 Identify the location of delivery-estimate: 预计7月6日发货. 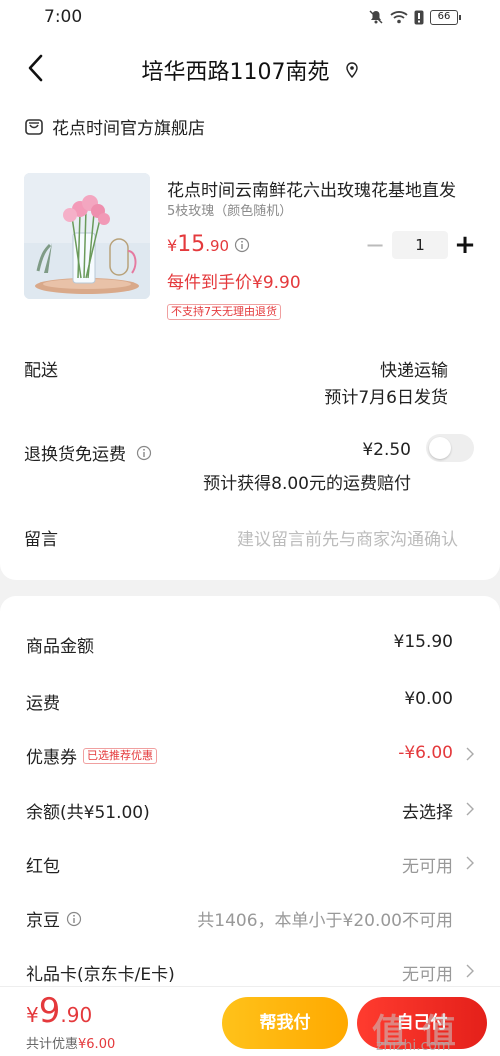
(386, 398).